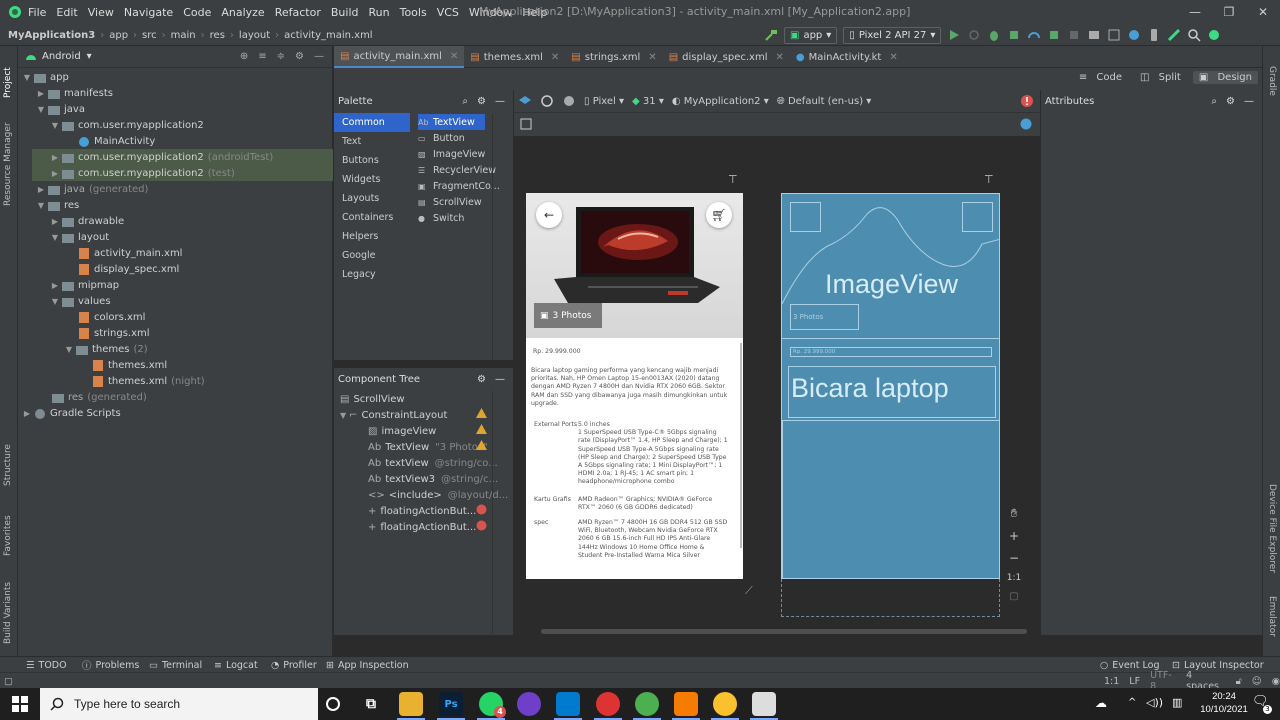 Image resolution: width=1280 pixels, height=720 pixels. Describe the element at coordinates (1101, 703) in the screenshot. I see `onedrive-icon: ☁` at that location.